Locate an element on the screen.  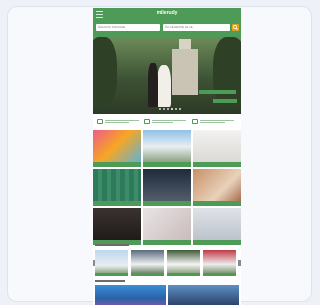
search-bar: ŠALOVIC KOVIACE ČO HĽADATE HL HL is located at coordinates (167, 29).